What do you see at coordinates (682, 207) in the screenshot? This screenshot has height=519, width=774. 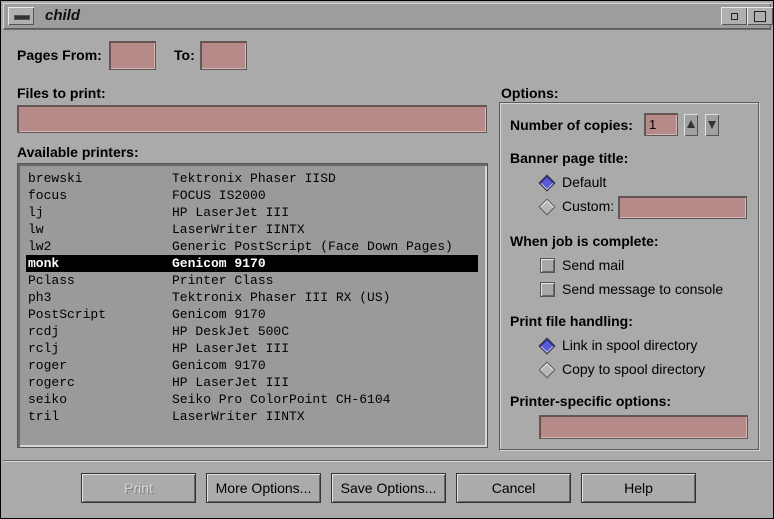 I see `banner-custom-input` at bounding box center [682, 207].